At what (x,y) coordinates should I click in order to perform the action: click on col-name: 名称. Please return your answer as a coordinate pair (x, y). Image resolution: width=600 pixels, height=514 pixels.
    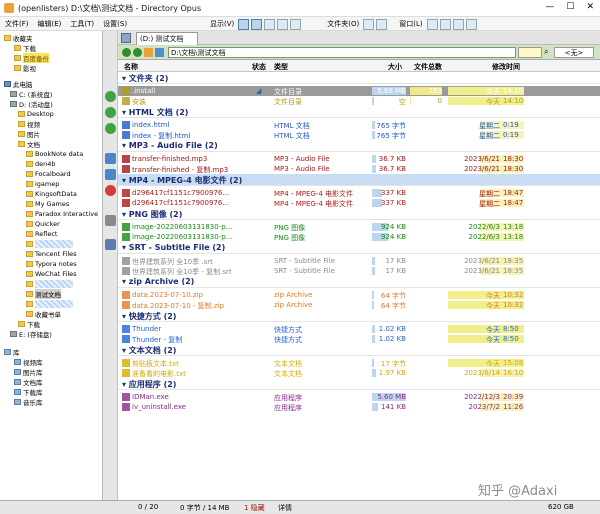
    Looking at the image, I should click on (131, 67).